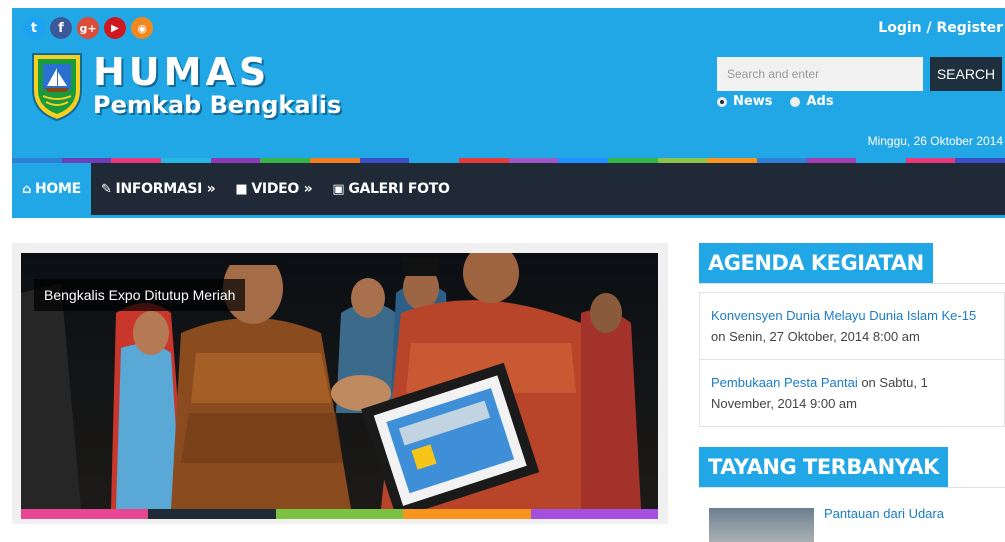  I want to click on slider-color-bar, so click(340, 514).